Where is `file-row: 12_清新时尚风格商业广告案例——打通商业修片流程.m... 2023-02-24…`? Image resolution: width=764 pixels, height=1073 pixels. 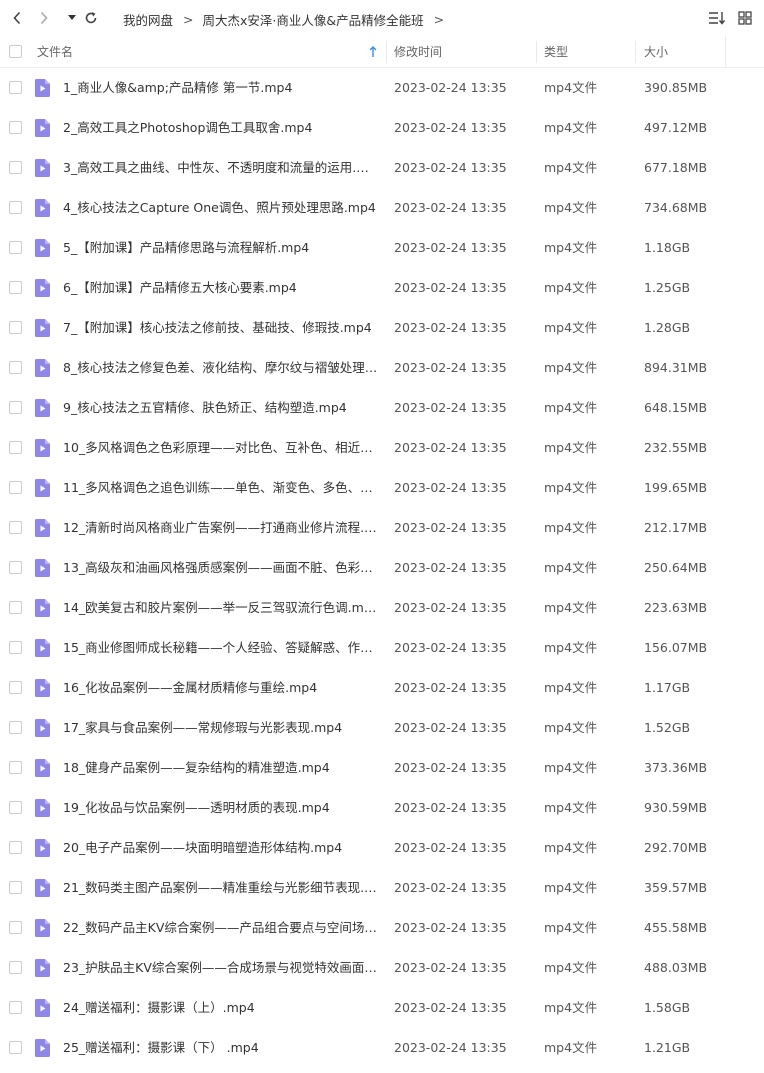 file-row: 12_清新时尚风格商业广告案例——打通商业修片流程.m... 2023-02-24… is located at coordinates (382, 528).